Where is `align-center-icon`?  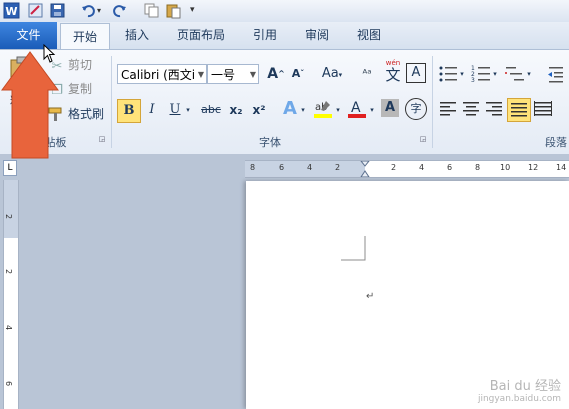 align-center-icon is located at coordinates (471, 109).